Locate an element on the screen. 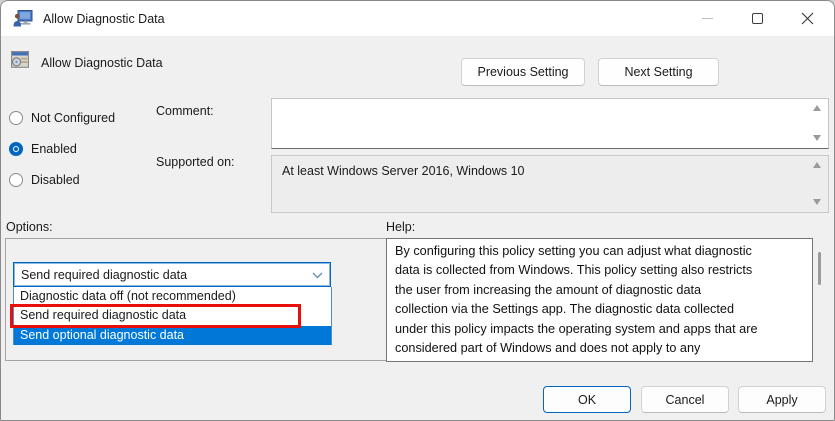  radio-not-configured: Not Configured is located at coordinates (62, 118).